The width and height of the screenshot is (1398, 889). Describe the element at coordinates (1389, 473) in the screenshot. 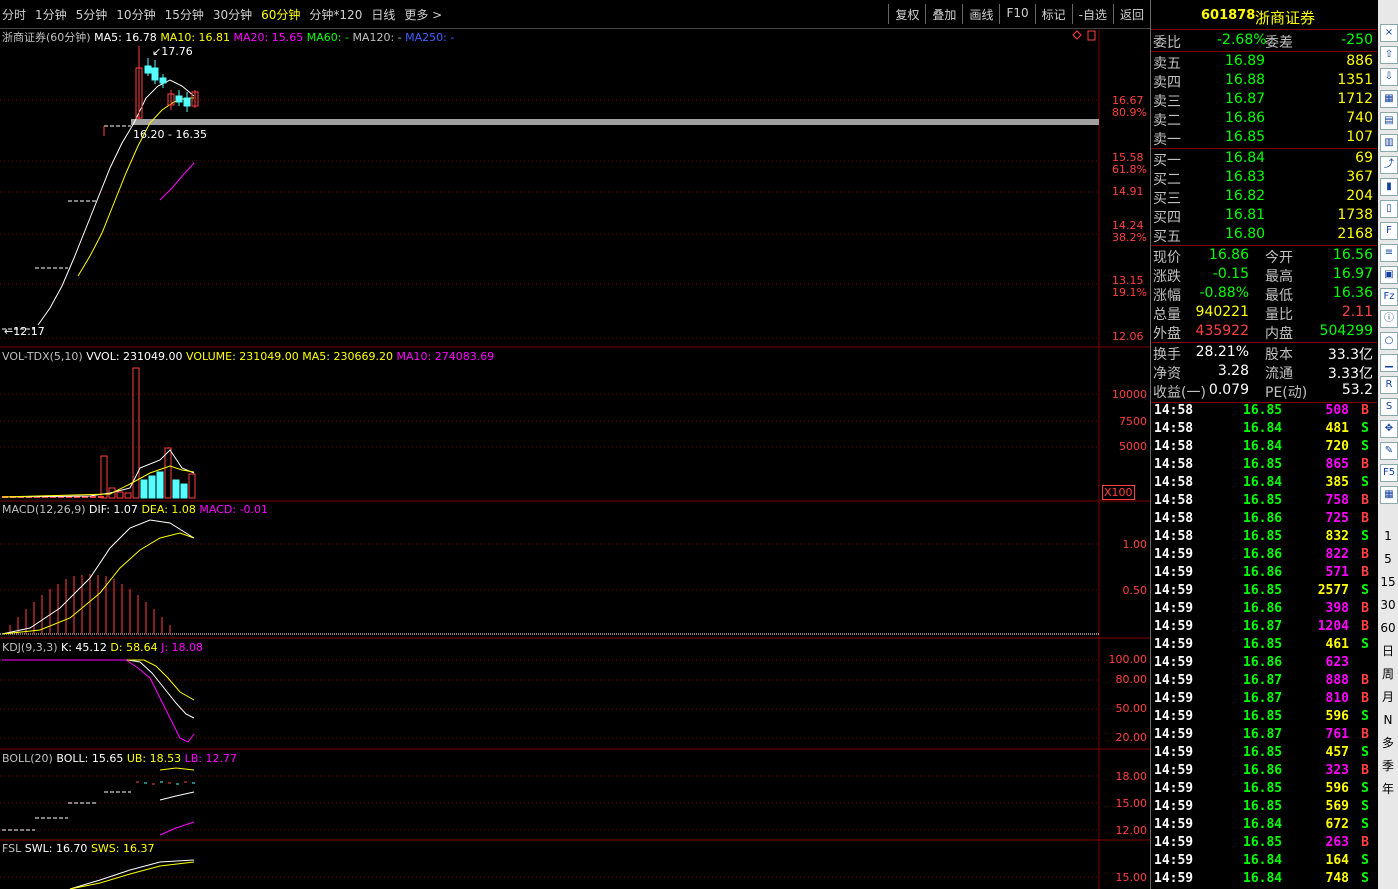

I see `f5-icon: F5` at that location.